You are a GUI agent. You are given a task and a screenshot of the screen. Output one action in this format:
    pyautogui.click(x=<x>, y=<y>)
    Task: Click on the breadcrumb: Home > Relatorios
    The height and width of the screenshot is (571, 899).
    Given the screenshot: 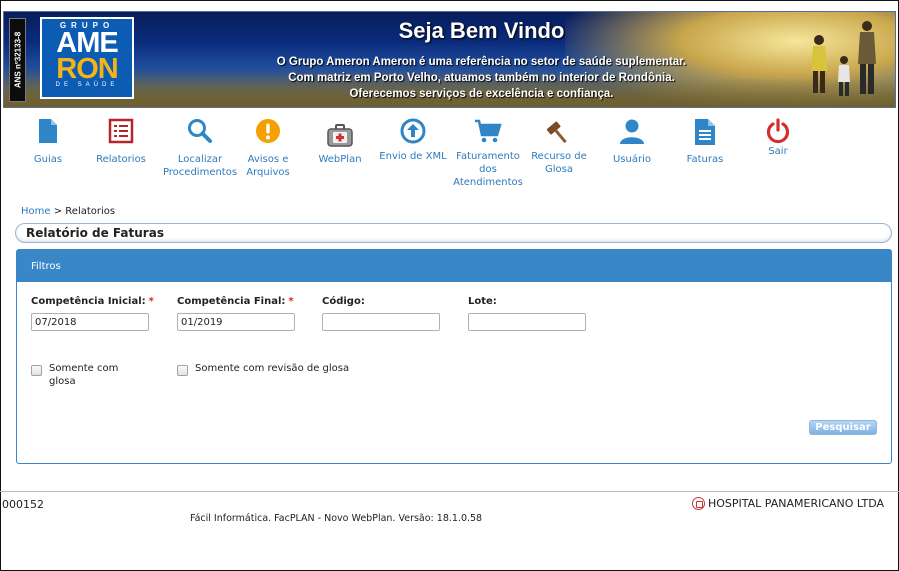 What is the action you would take?
    pyautogui.click(x=68, y=211)
    